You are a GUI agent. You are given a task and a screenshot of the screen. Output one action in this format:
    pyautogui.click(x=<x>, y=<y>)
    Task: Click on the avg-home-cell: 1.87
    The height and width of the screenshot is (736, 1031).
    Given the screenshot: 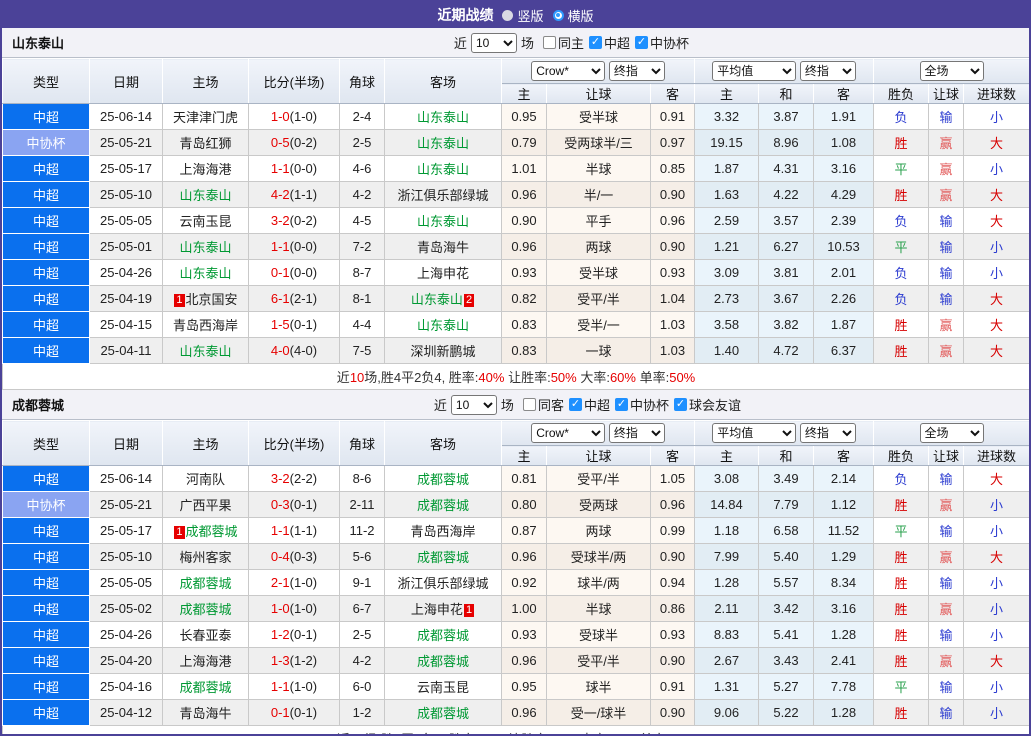 What is the action you would take?
    pyautogui.click(x=726, y=168)
    